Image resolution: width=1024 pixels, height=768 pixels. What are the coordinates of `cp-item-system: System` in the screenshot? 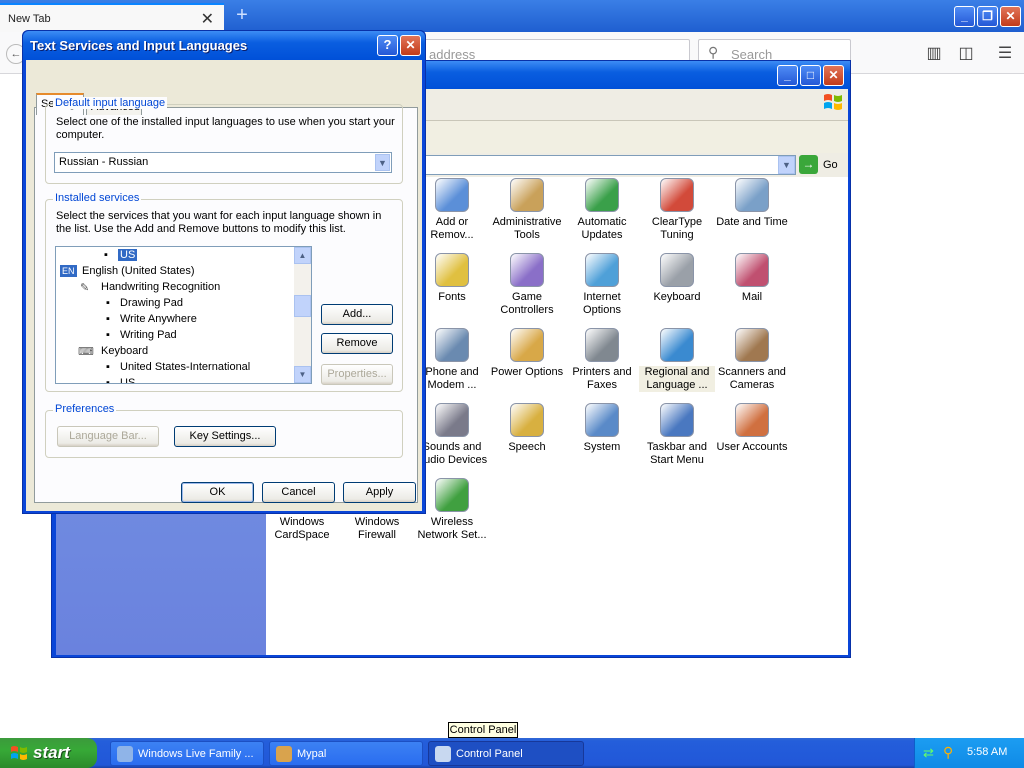 It's located at (602, 428).